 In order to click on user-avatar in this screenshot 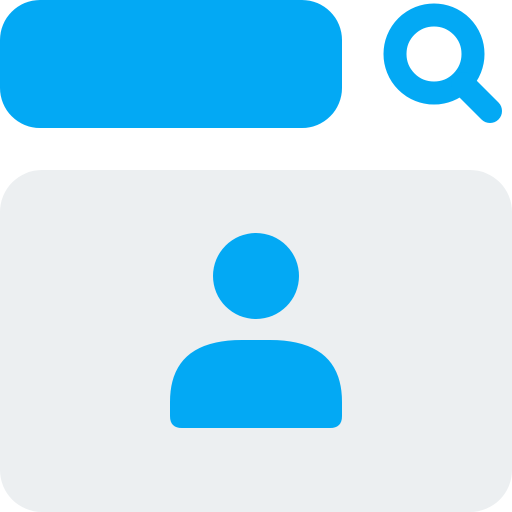, I will do `click(256, 330)`.